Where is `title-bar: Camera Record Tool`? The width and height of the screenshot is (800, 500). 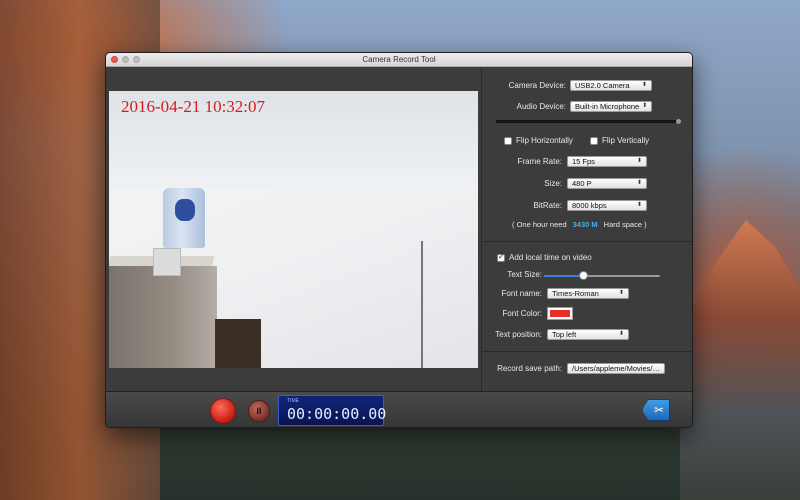
title-bar: Camera Record Tool is located at coordinates (399, 60).